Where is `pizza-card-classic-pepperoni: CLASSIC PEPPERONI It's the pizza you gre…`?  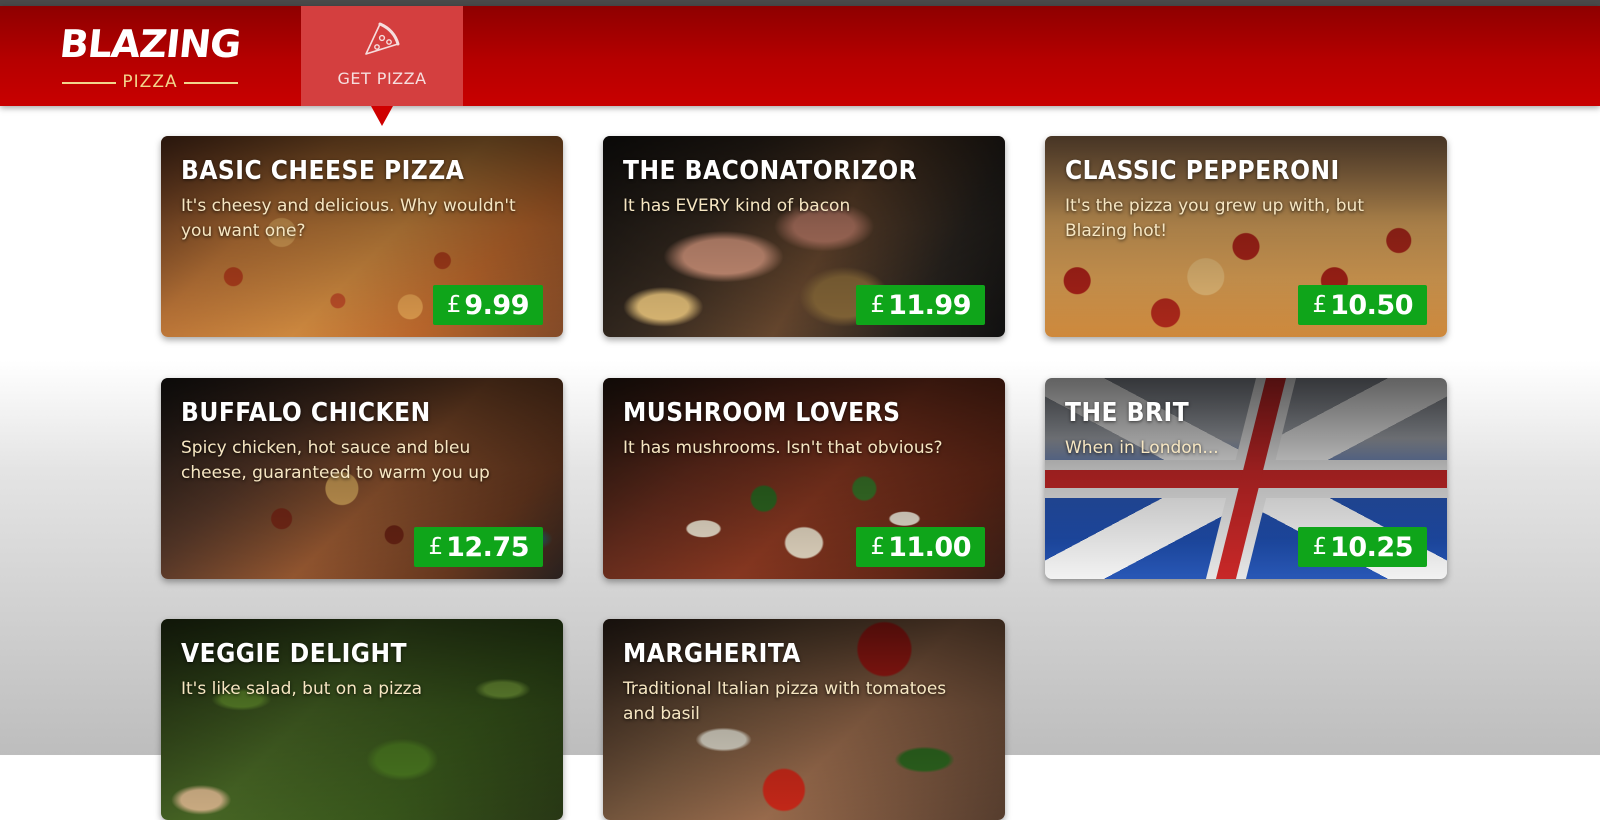
pizza-card-classic-pepperoni: CLASSIC PEPPERONI It's the pizza you gre… is located at coordinates (1246, 236).